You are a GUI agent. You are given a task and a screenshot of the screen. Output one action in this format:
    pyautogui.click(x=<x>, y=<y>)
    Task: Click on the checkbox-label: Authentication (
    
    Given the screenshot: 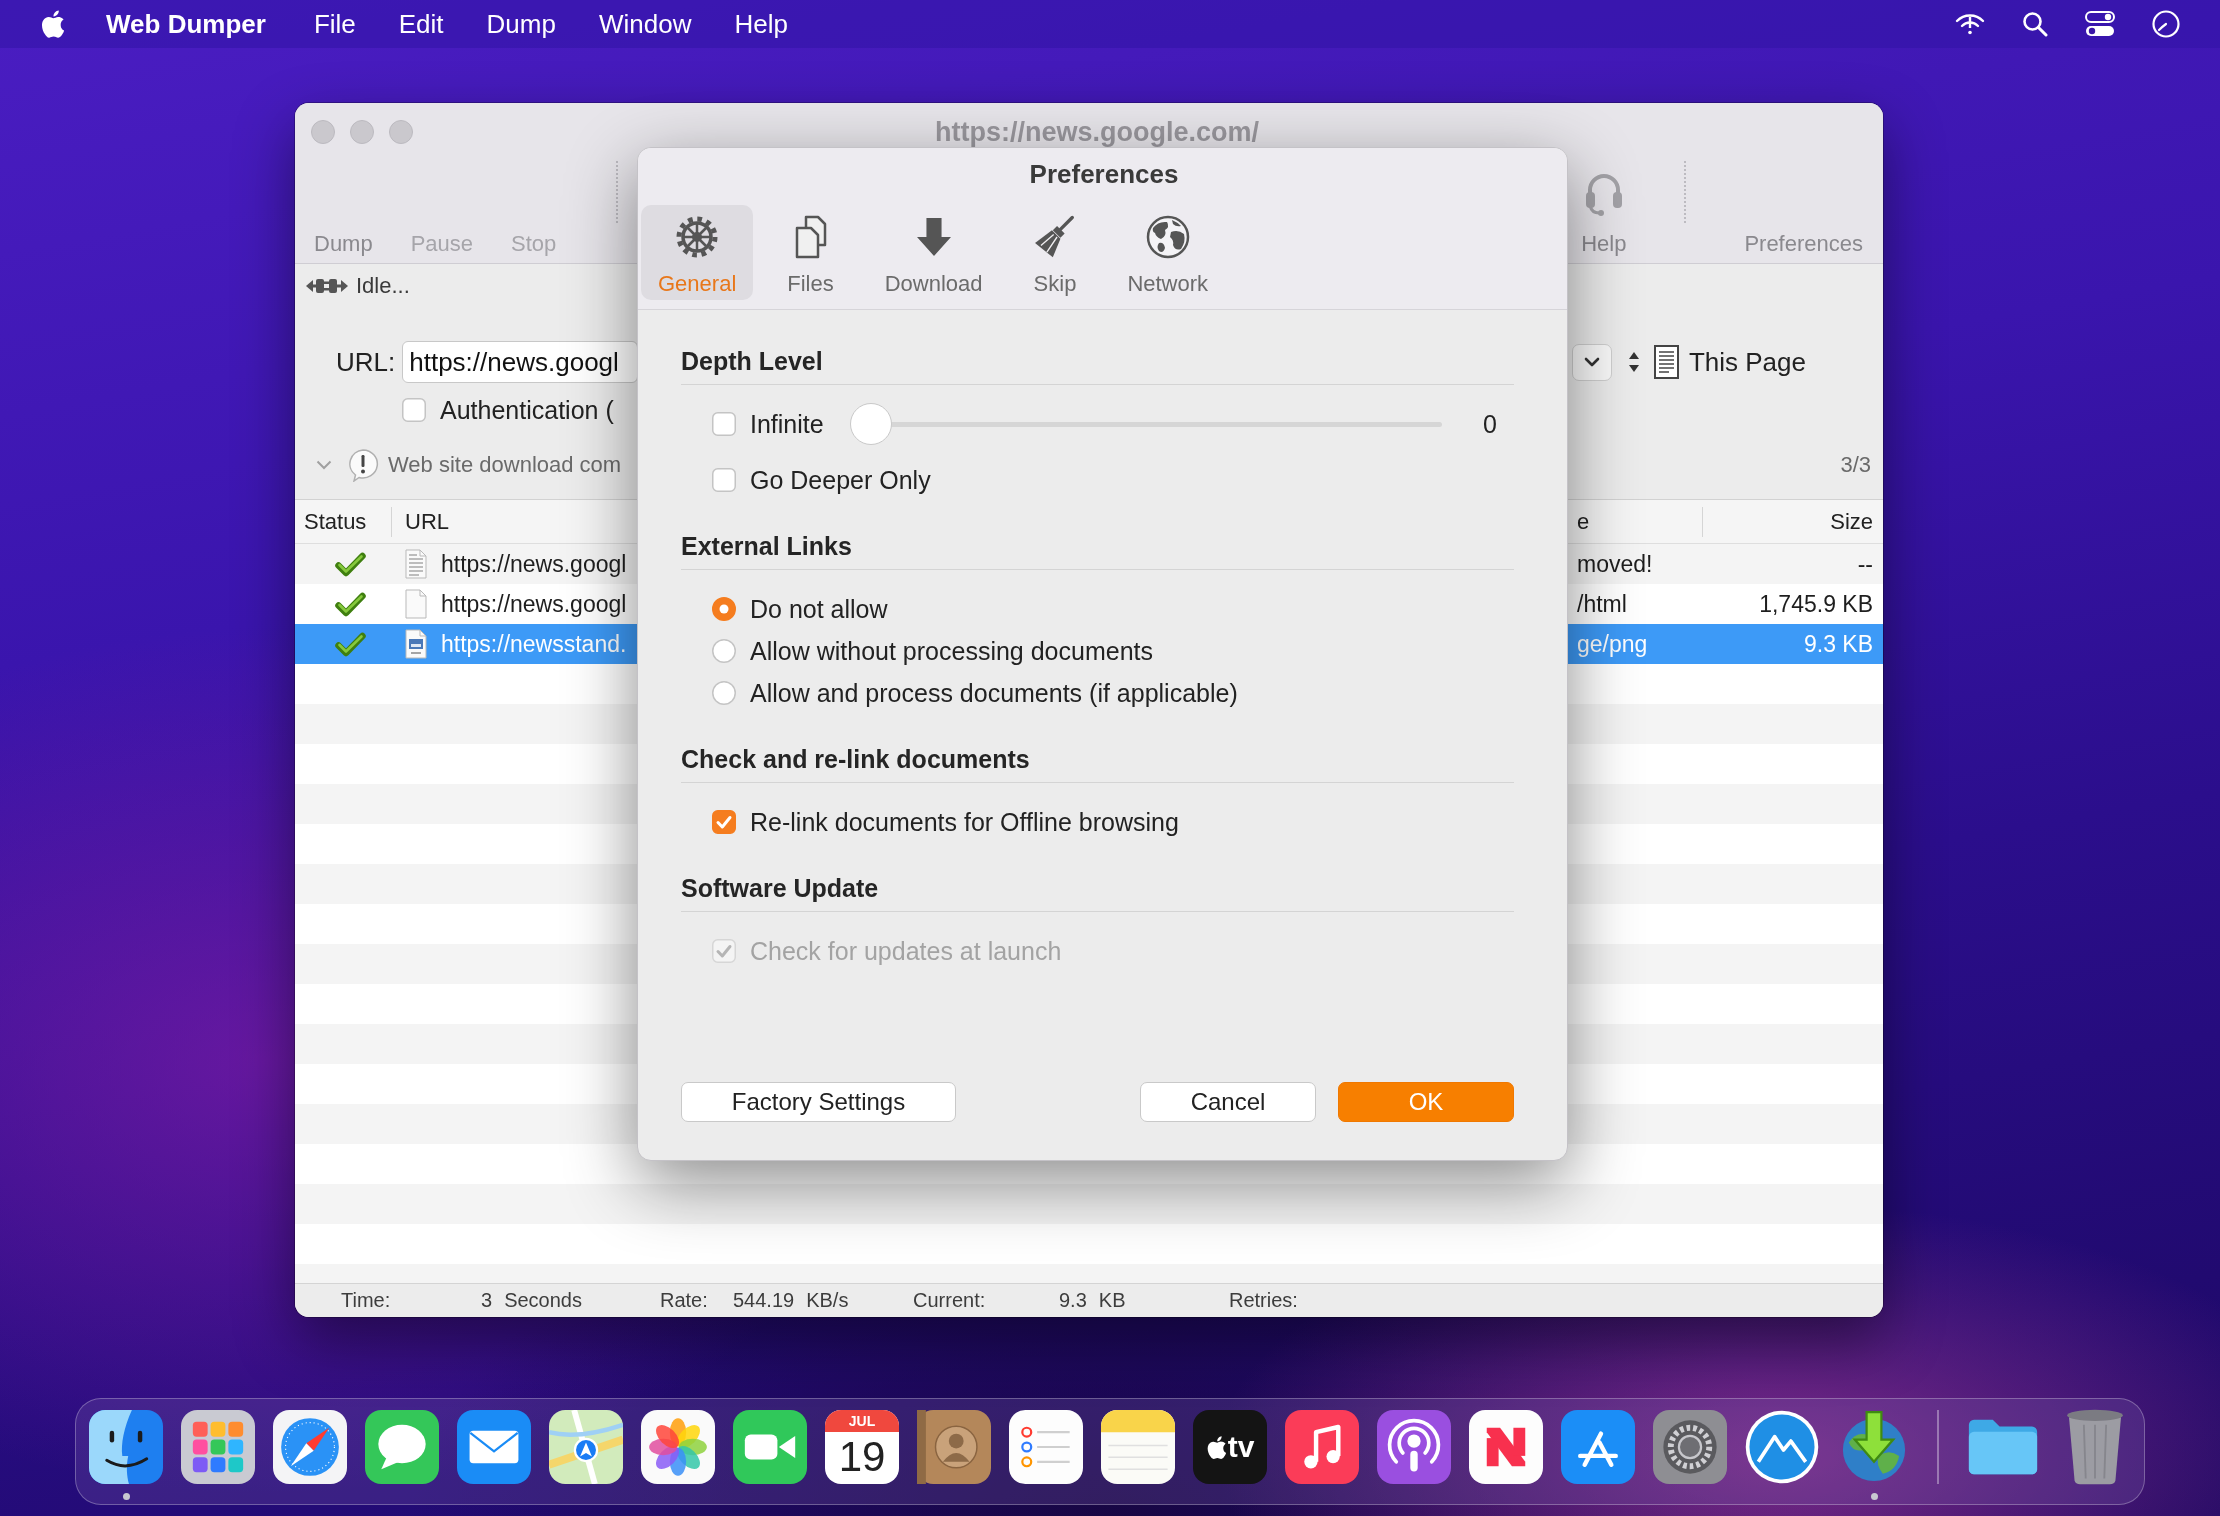 What is the action you would take?
    pyautogui.click(x=527, y=410)
    